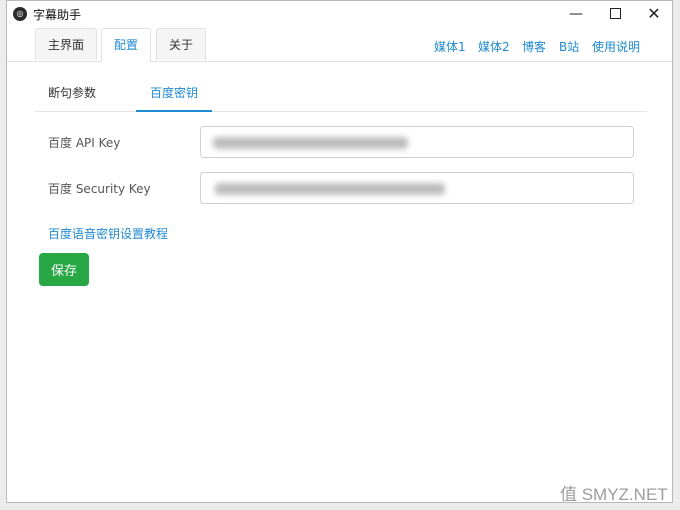 This screenshot has width=680, height=510. What do you see at coordinates (417, 142) in the screenshot?
I see `api-key-input` at bounding box center [417, 142].